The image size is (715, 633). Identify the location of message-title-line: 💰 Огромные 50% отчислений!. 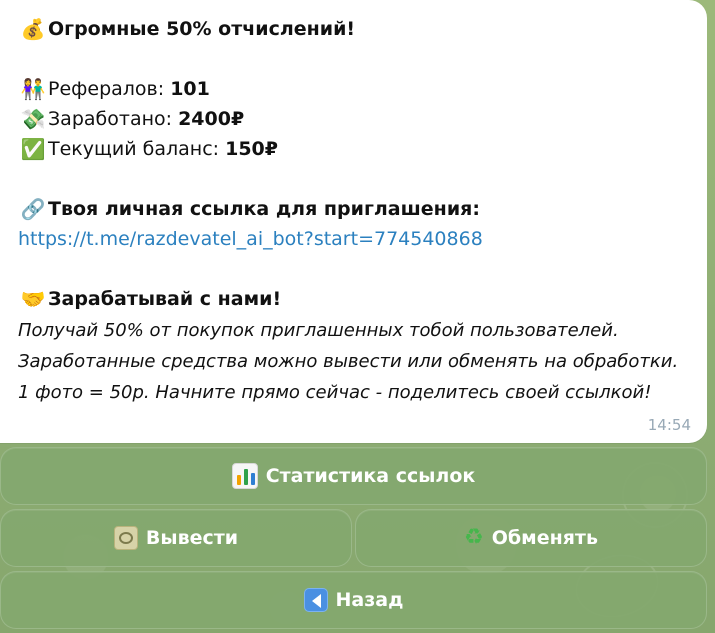
(356, 29).